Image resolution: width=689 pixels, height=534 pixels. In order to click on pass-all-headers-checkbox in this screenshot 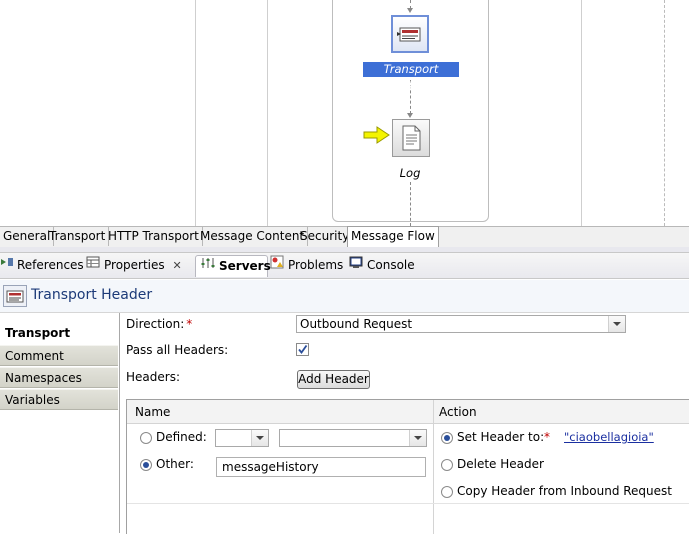, I will do `click(302, 349)`.